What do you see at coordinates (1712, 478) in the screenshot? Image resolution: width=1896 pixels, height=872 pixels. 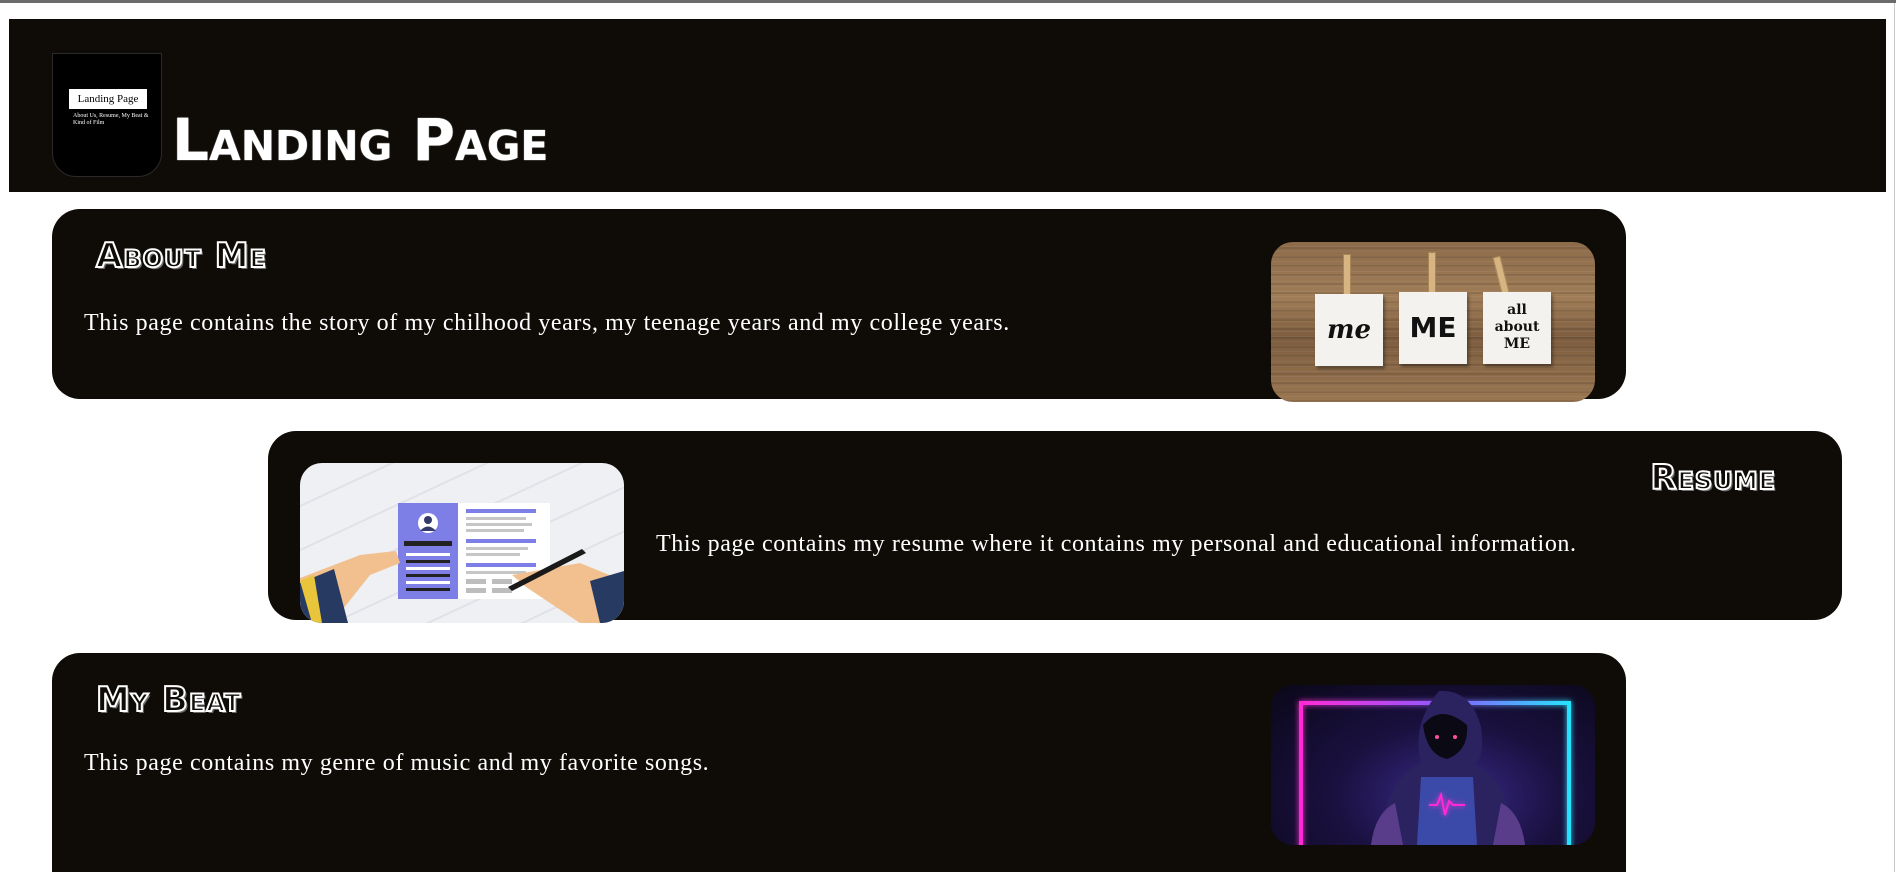 I see `resume-title: Resume` at bounding box center [1712, 478].